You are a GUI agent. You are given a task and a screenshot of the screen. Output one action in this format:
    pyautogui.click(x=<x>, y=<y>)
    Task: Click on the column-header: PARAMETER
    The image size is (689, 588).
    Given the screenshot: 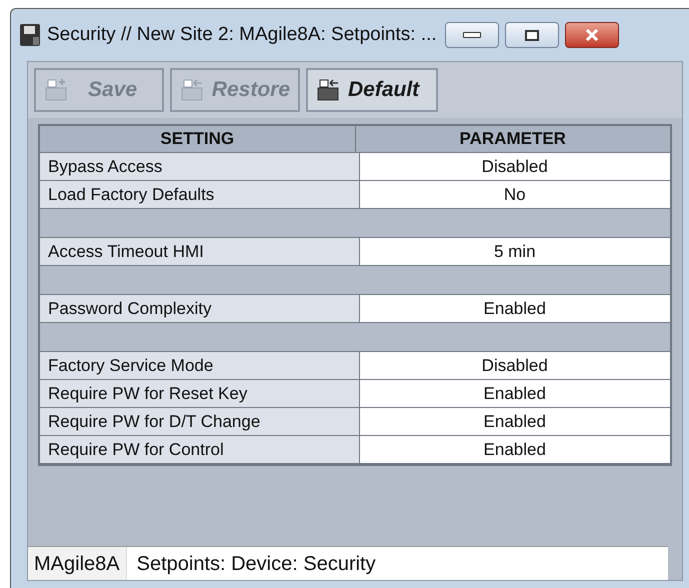 What is the action you would take?
    pyautogui.click(x=512, y=139)
    